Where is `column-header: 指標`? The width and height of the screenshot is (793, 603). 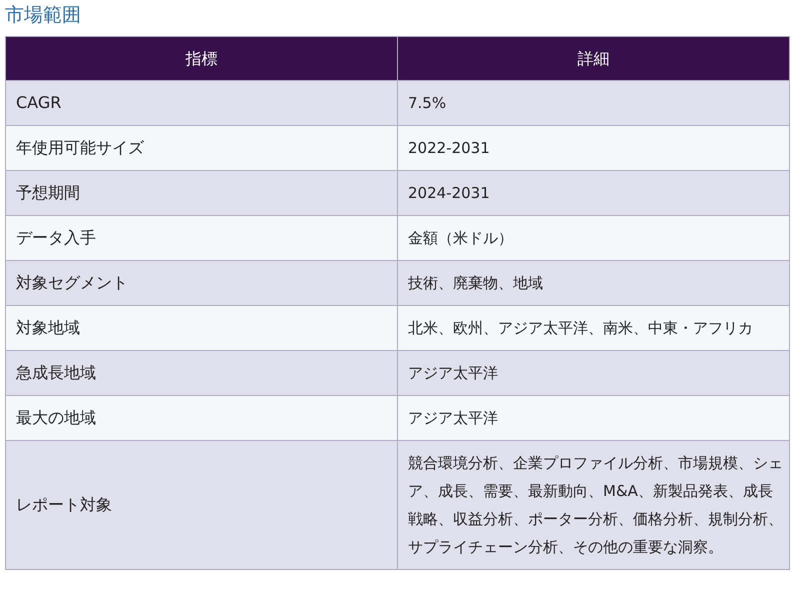 column-header: 指標 is located at coordinates (202, 58).